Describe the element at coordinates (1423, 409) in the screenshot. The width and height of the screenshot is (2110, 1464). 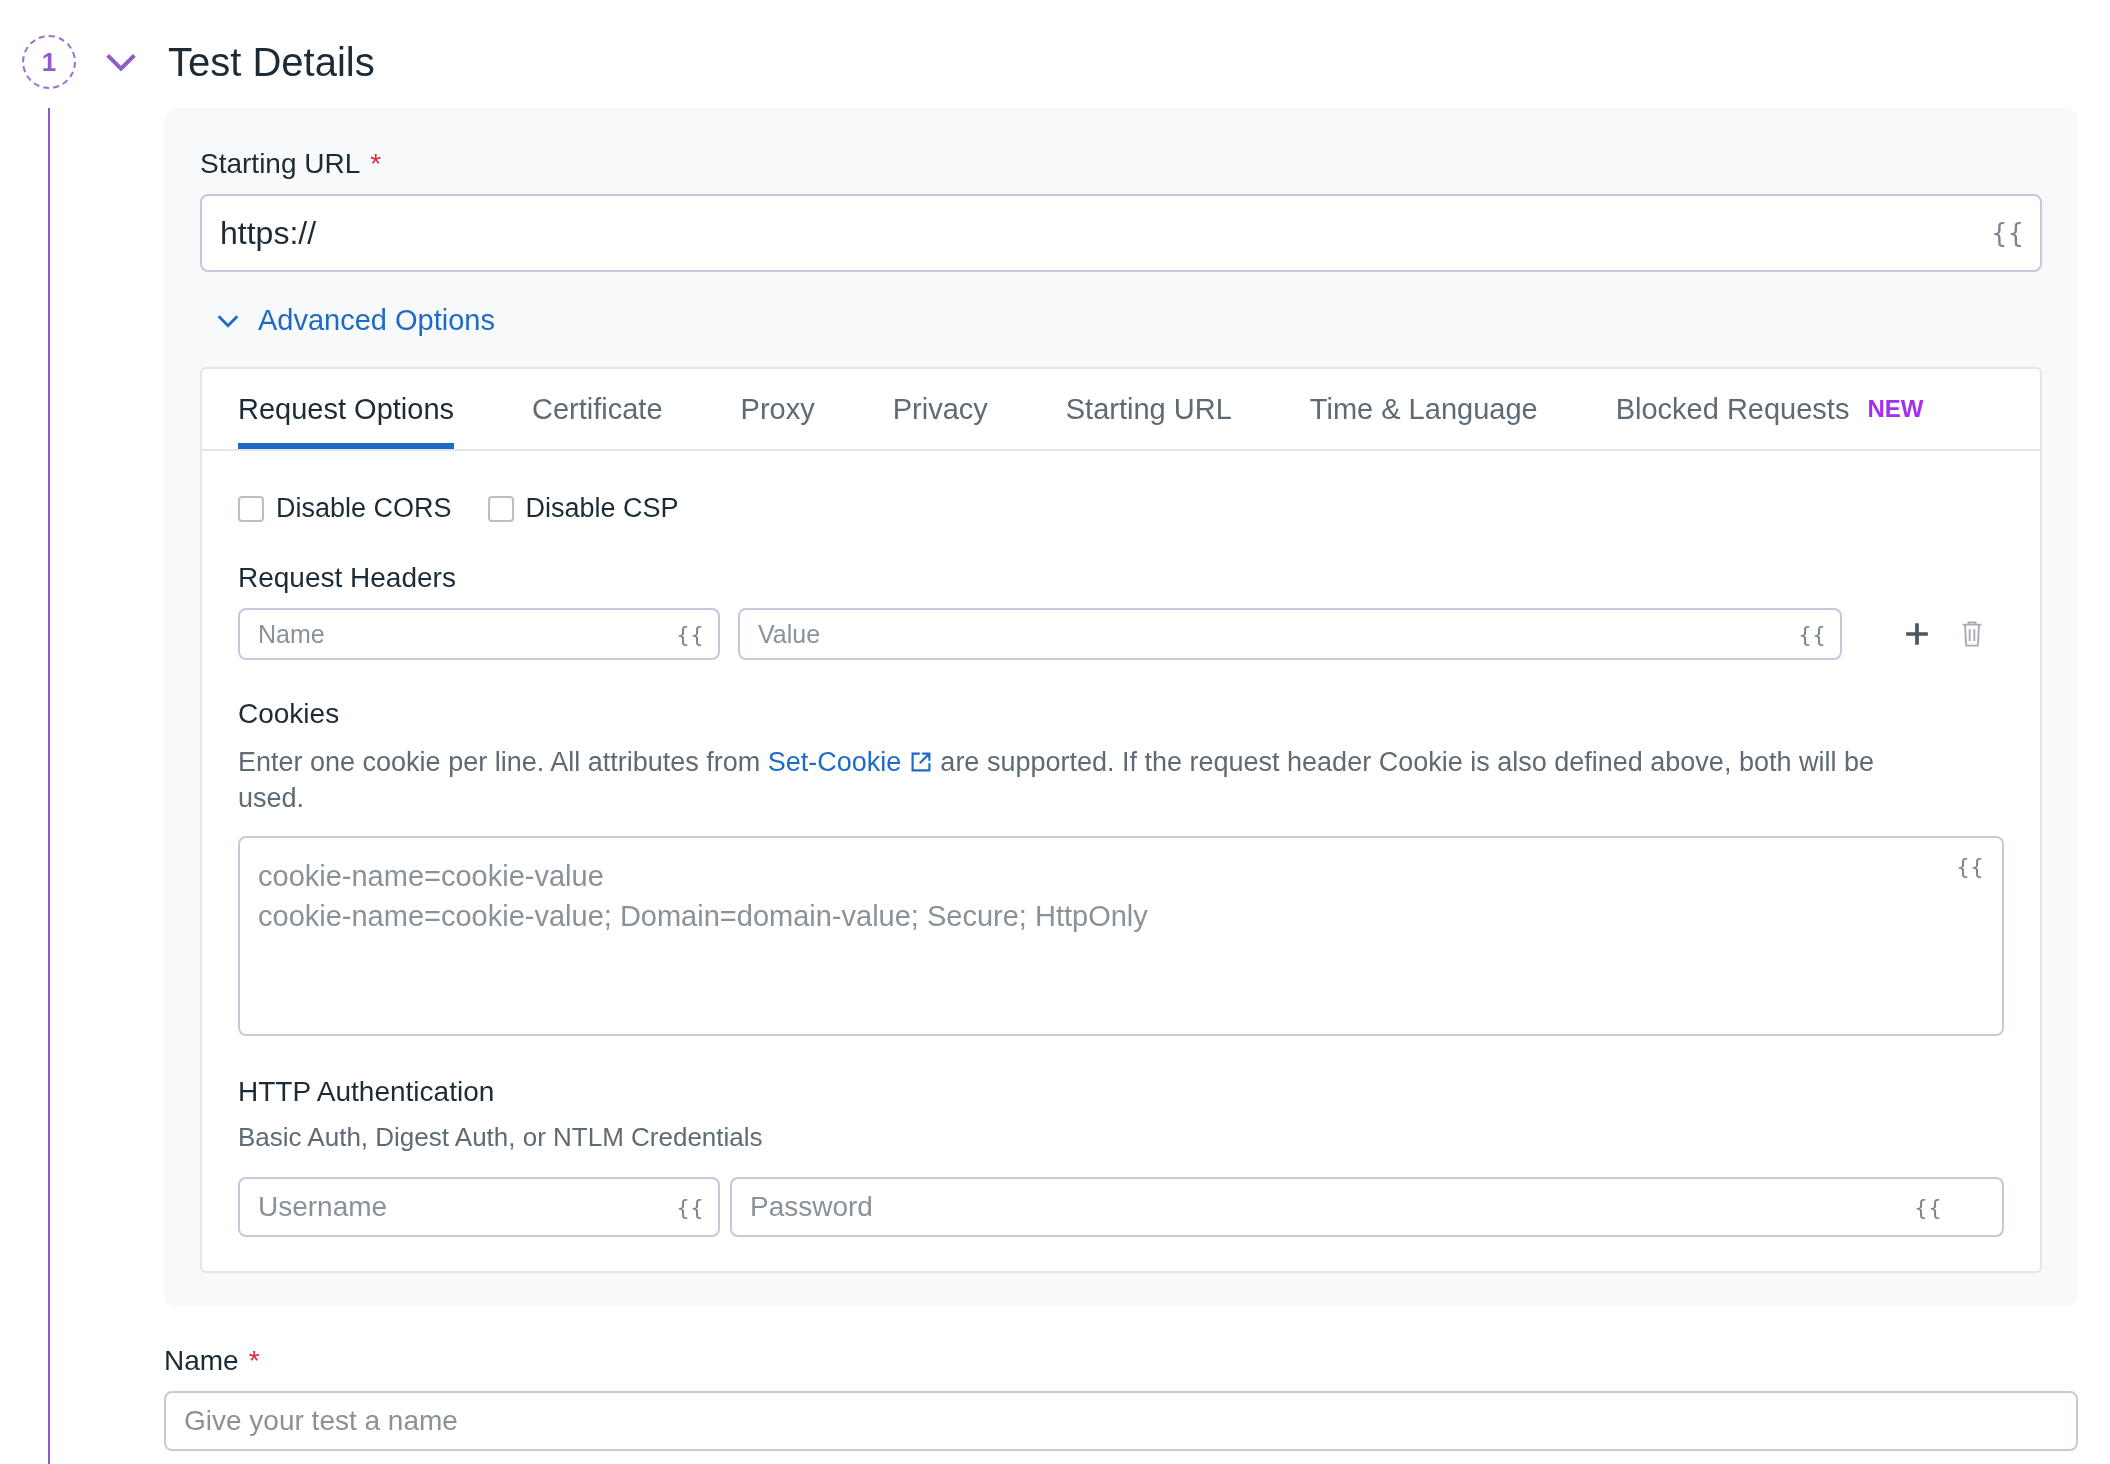
I see `tab: Time & Language` at that location.